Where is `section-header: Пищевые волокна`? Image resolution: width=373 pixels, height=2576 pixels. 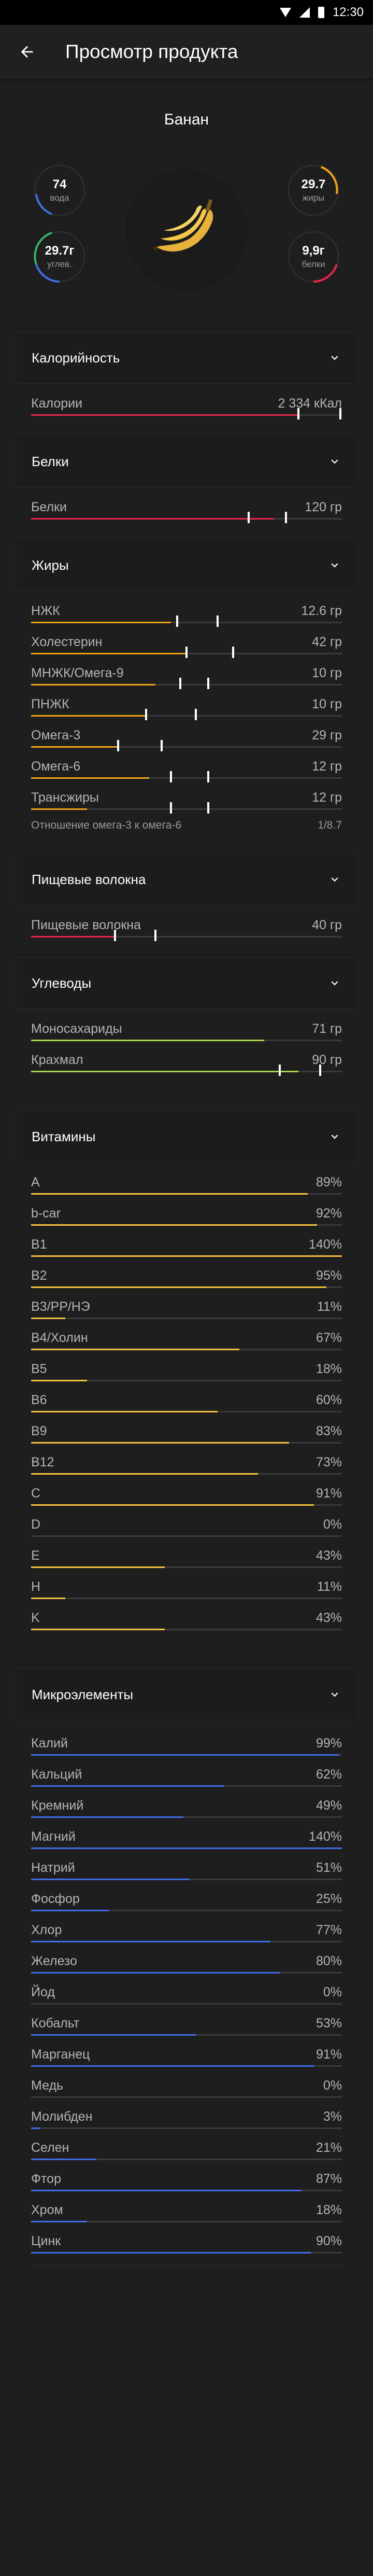
section-header: Пищевые волокна is located at coordinates (187, 879).